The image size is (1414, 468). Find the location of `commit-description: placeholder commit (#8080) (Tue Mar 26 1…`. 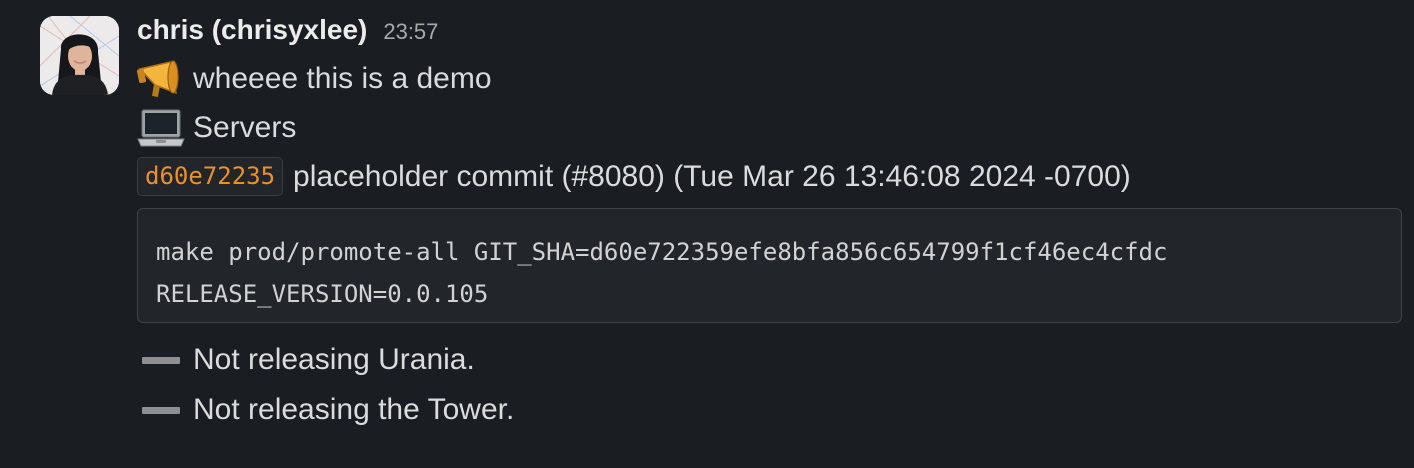

commit-description: placeholder commit (#8080) (Tue Mar 26 1… is located at coordinates (712, 176).